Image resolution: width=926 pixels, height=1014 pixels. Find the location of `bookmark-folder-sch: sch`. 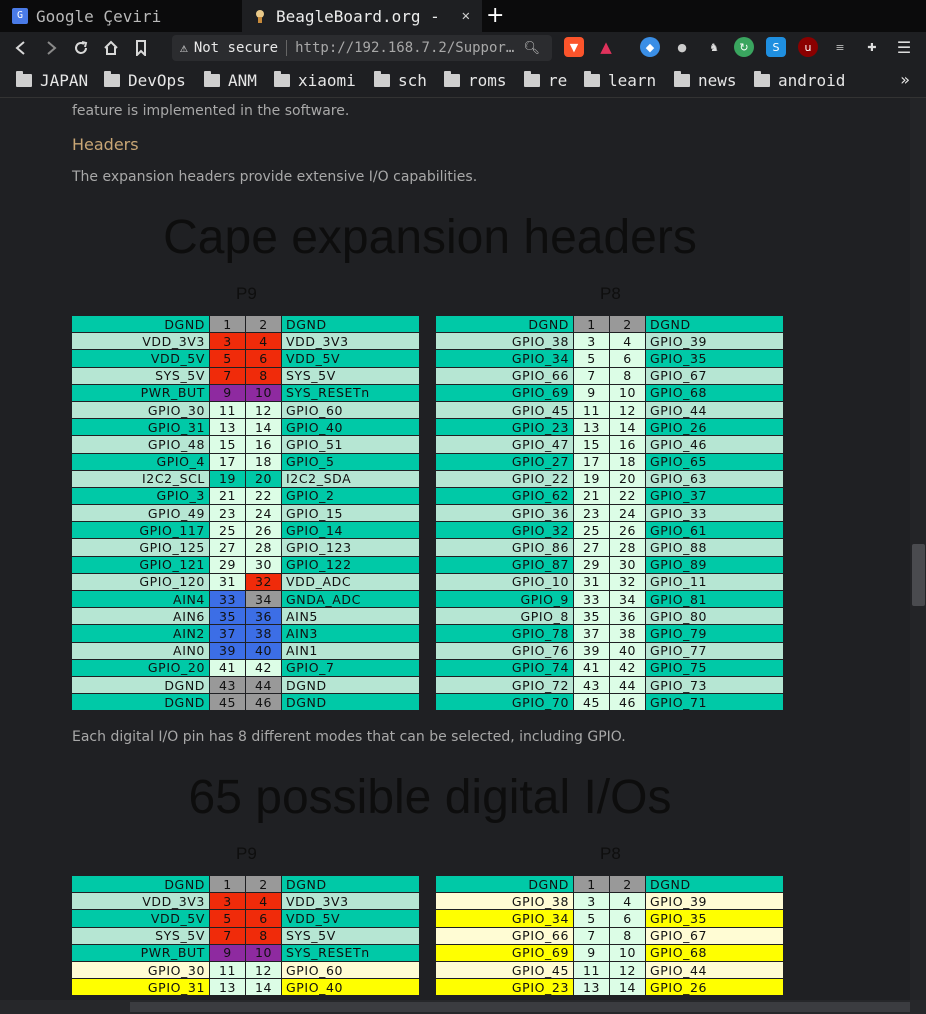

bookmark-folder-sch: sch is located at coordinates (400, 80).